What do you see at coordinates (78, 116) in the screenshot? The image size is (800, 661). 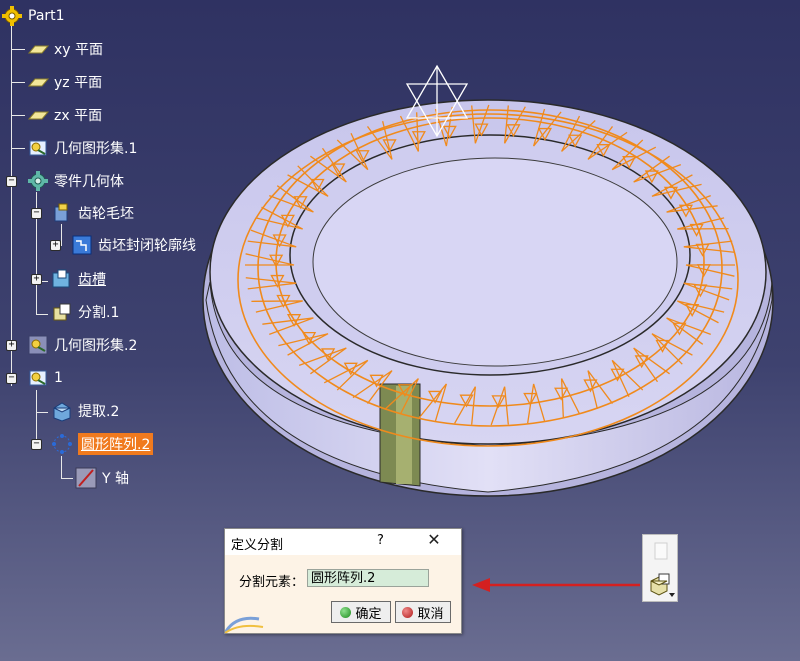 I see `tree-label: zx 平面` at bounding box center [78, 116].